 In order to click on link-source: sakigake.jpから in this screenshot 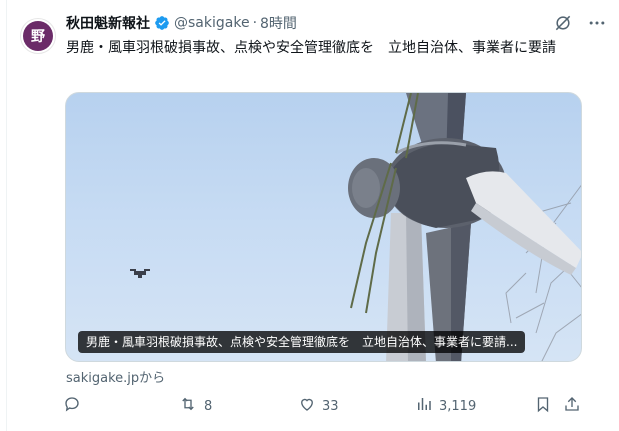, I will do `click(115, 376)`.